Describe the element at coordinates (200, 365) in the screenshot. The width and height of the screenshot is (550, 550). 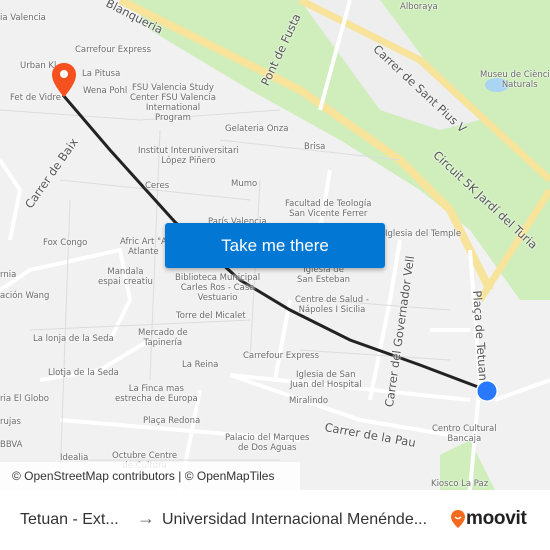
I see `place-label: La Reina` at that location.